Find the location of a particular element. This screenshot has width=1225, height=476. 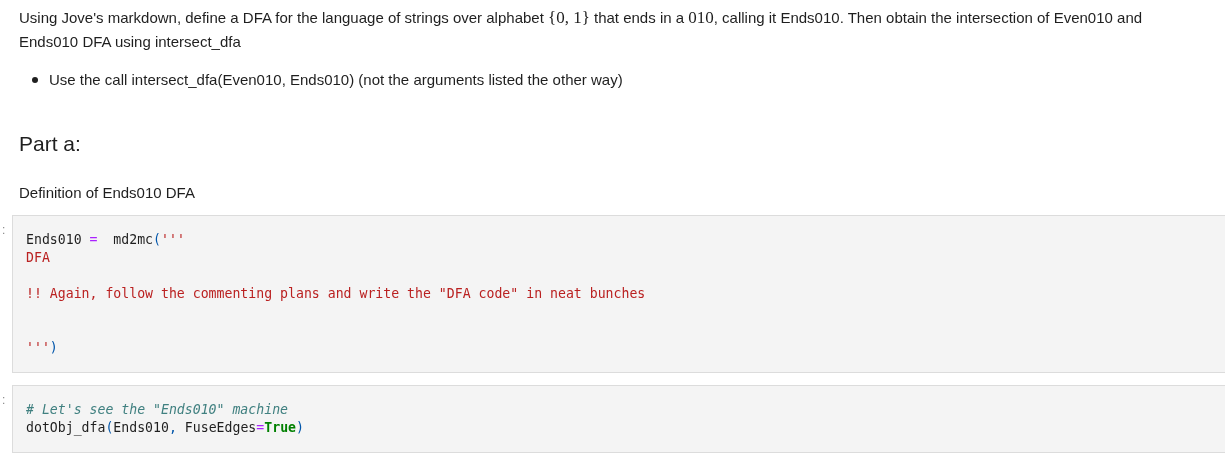

bullet-text: Use the call intersect_dfa(Even010, Ends010) (not the arguments listed the other way) is located at coordinates (336, 80).